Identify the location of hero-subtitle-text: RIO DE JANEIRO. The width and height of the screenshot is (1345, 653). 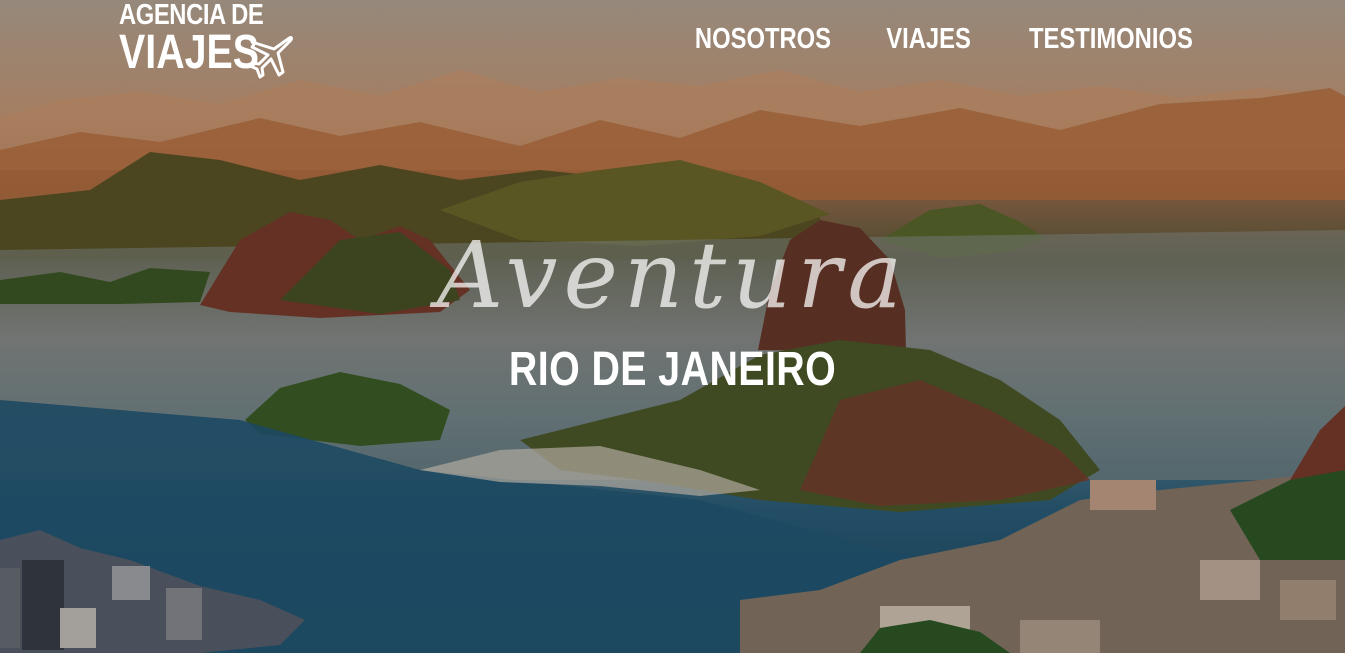
(672, 369).